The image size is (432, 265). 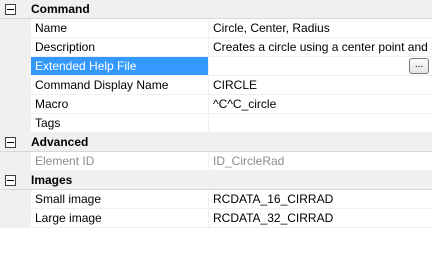 I want to click on property-name: Macro, so click(x=120, y=104).